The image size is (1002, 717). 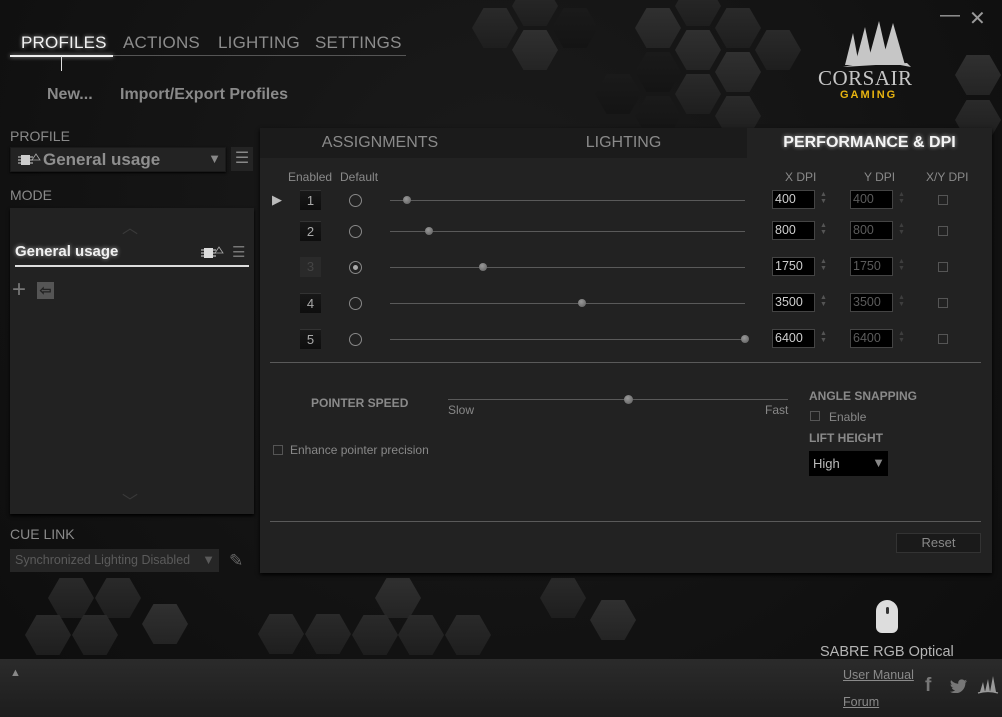 I want to click on profile-dropdown: General usage ▼, so click(x=118, y=159).